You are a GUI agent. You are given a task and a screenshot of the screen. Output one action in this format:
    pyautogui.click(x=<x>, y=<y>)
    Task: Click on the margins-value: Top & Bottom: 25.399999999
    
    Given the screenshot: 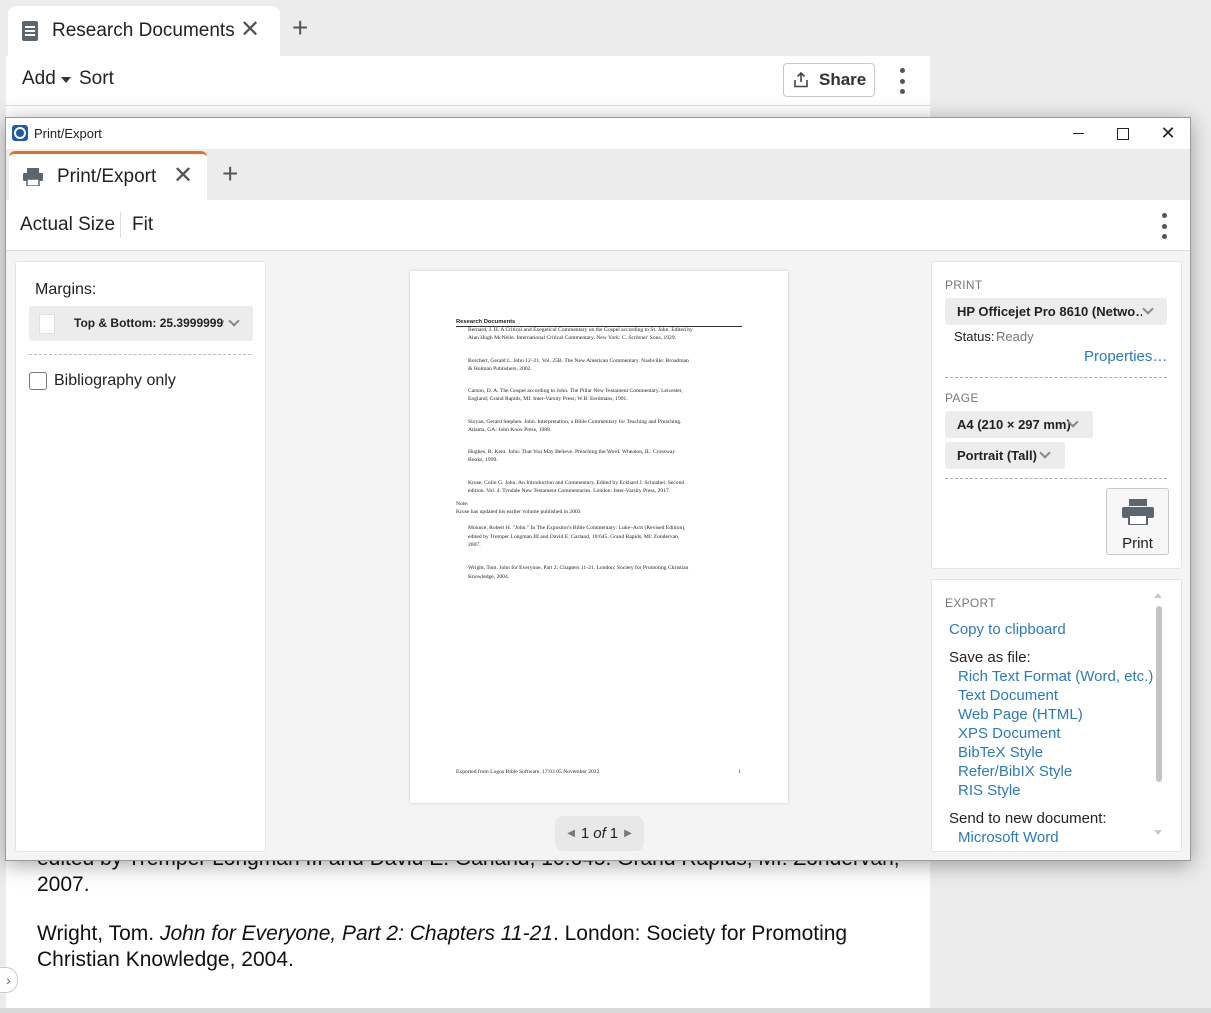 What is the action you would take?
    pyautogui.click(x=149, y=323)
    